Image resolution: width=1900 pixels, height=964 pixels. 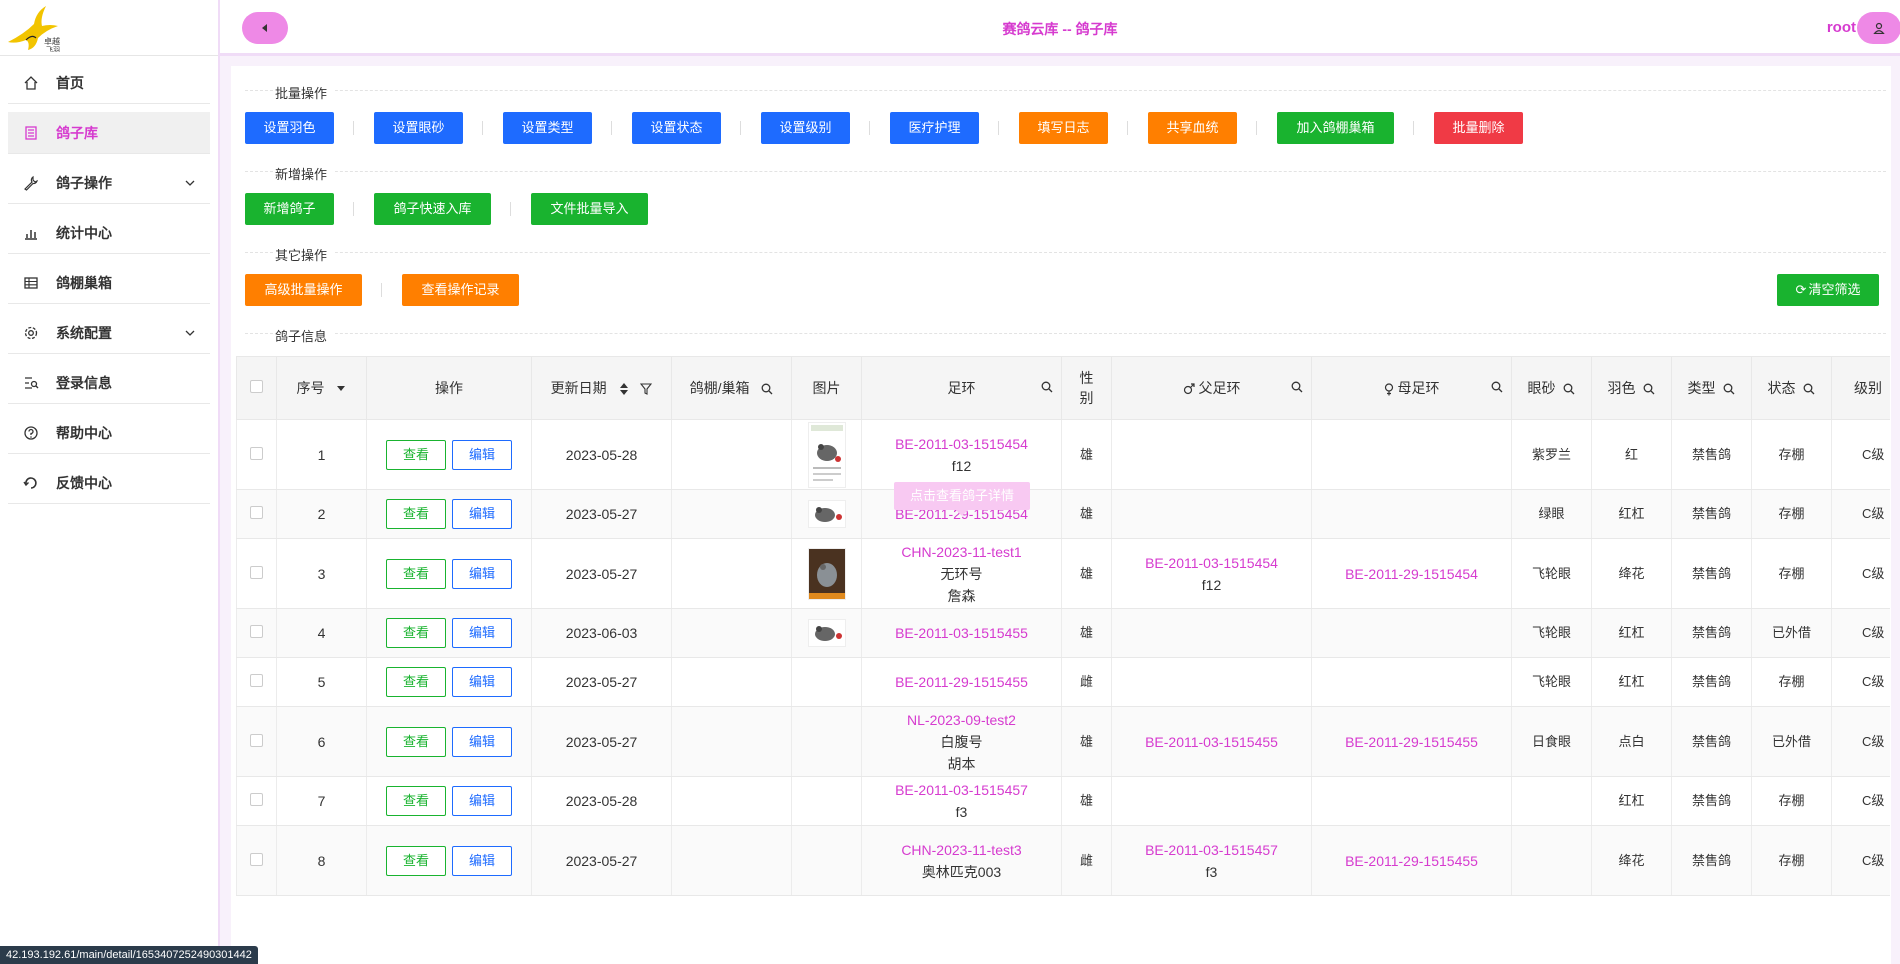 What do you see at coordinates (547, 128) in the screenshot?
I see `set-type-button: 设置类型` at bounding box center [547, 128].